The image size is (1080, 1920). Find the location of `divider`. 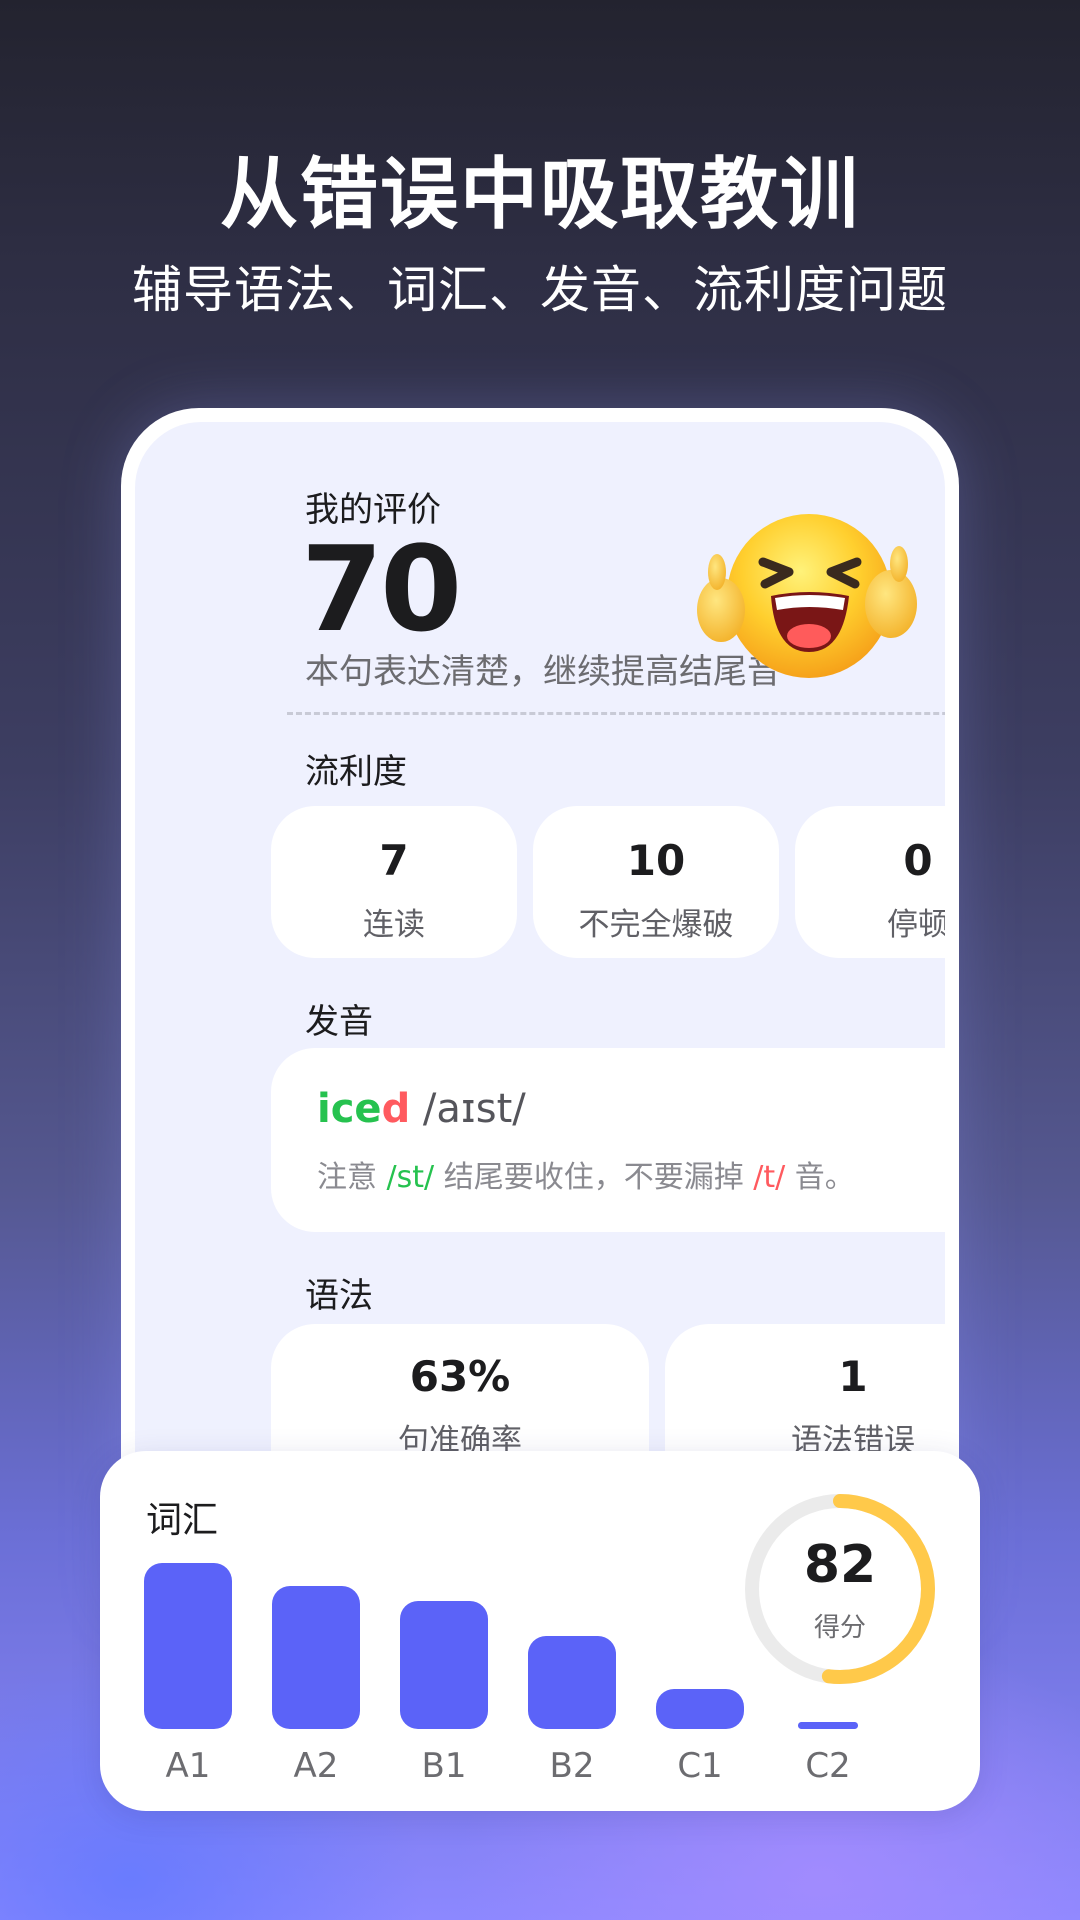

divider is located at coordinates (616, 713).